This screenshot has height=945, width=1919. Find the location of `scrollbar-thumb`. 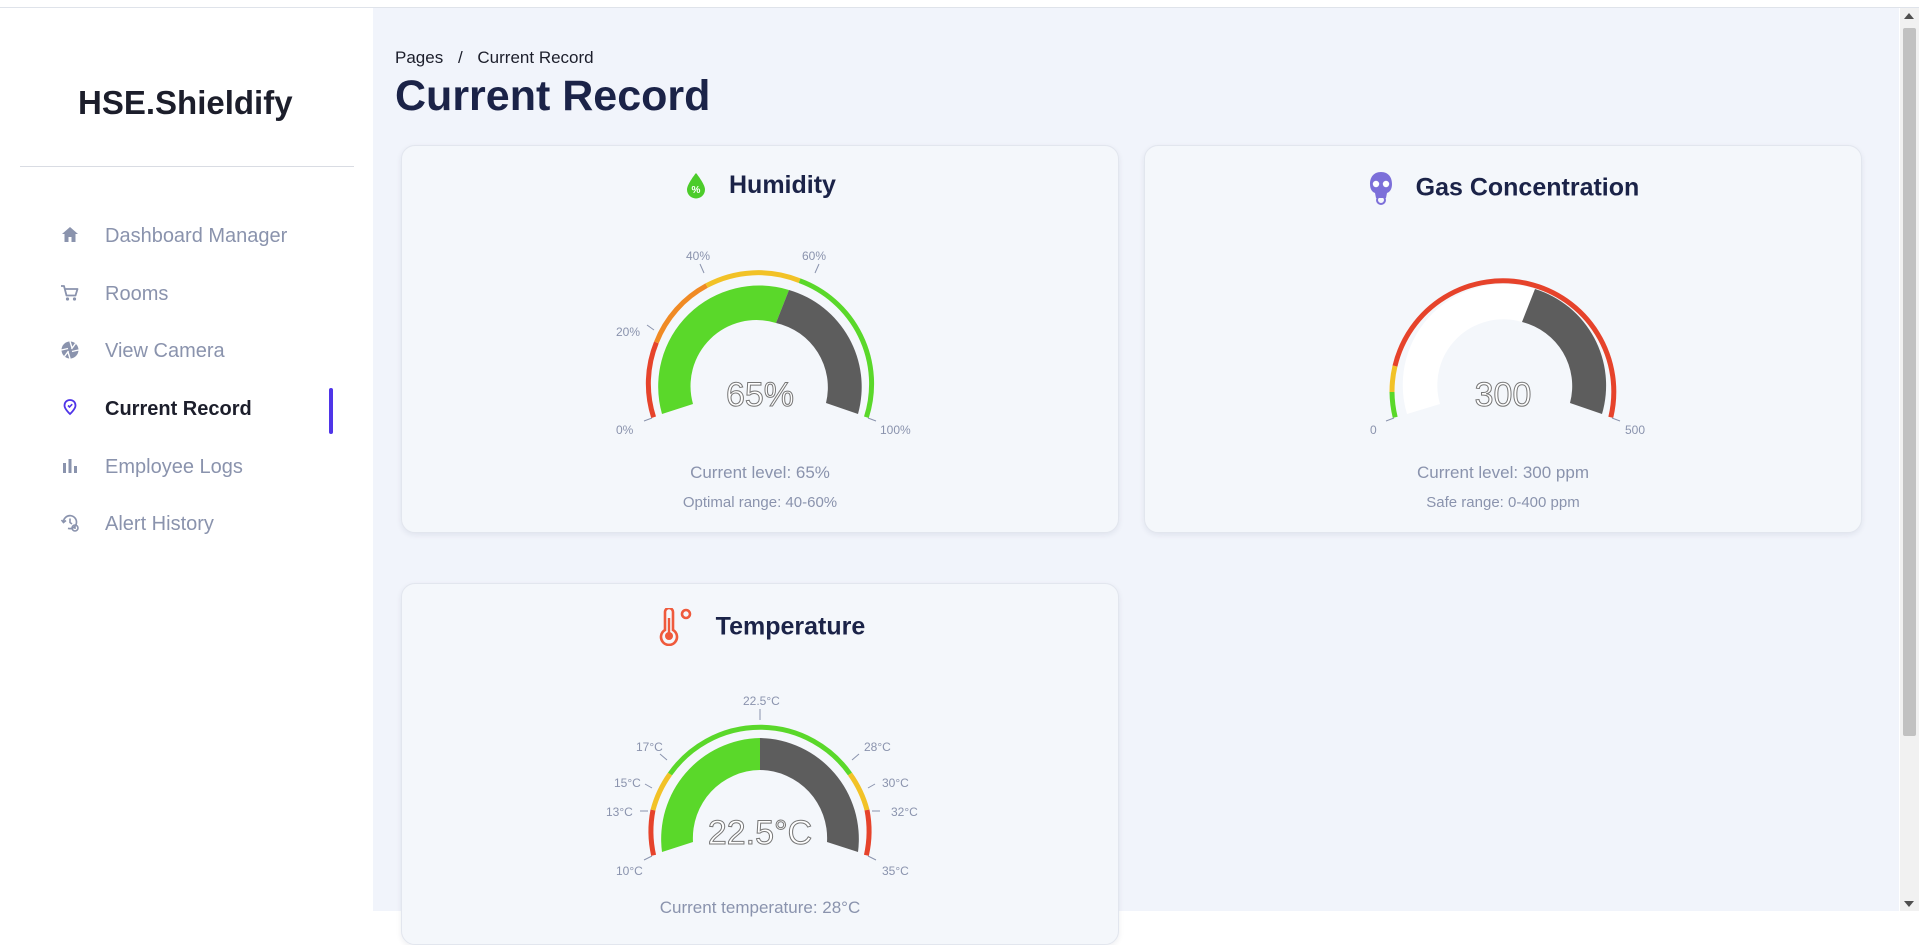

scrollbar-thumb is located at coordinates (1909, 382).